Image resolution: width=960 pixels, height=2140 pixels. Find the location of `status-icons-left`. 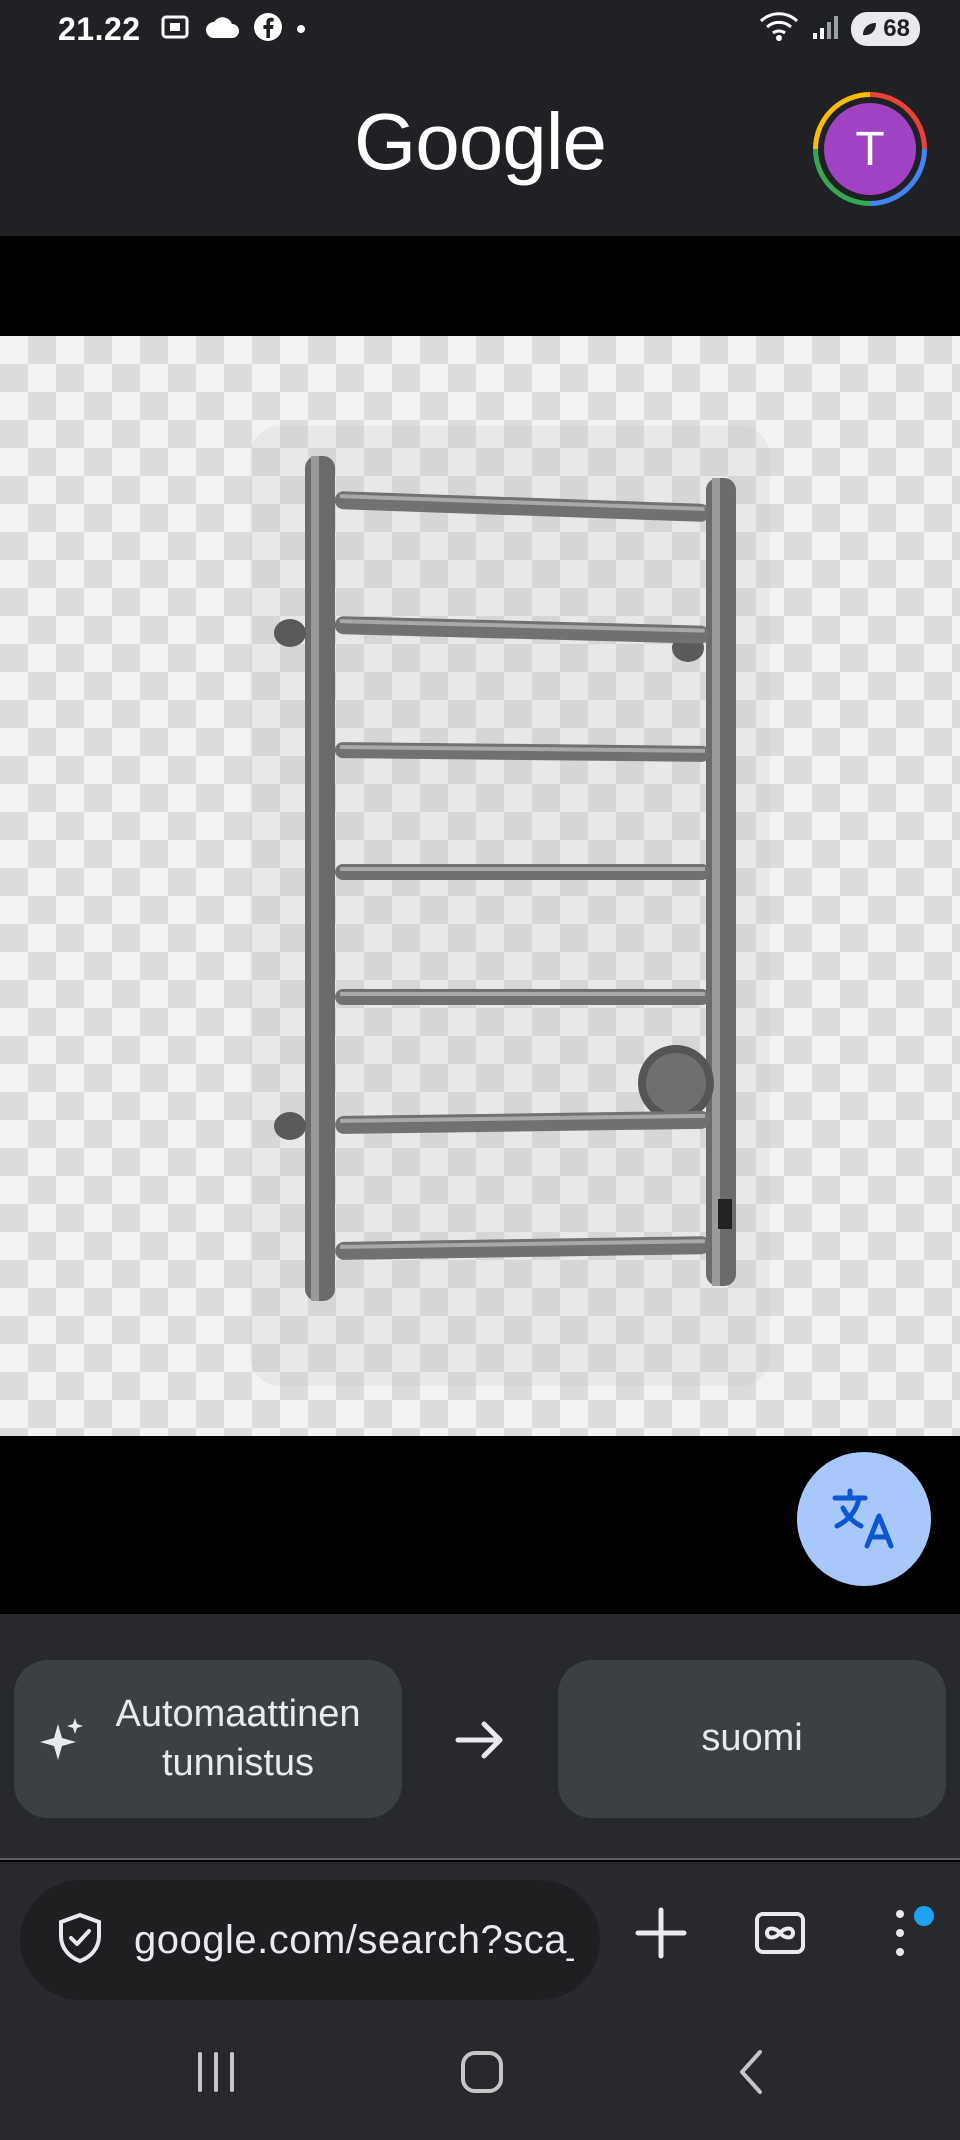

status-icons-left is located at coordinates (232, 29).